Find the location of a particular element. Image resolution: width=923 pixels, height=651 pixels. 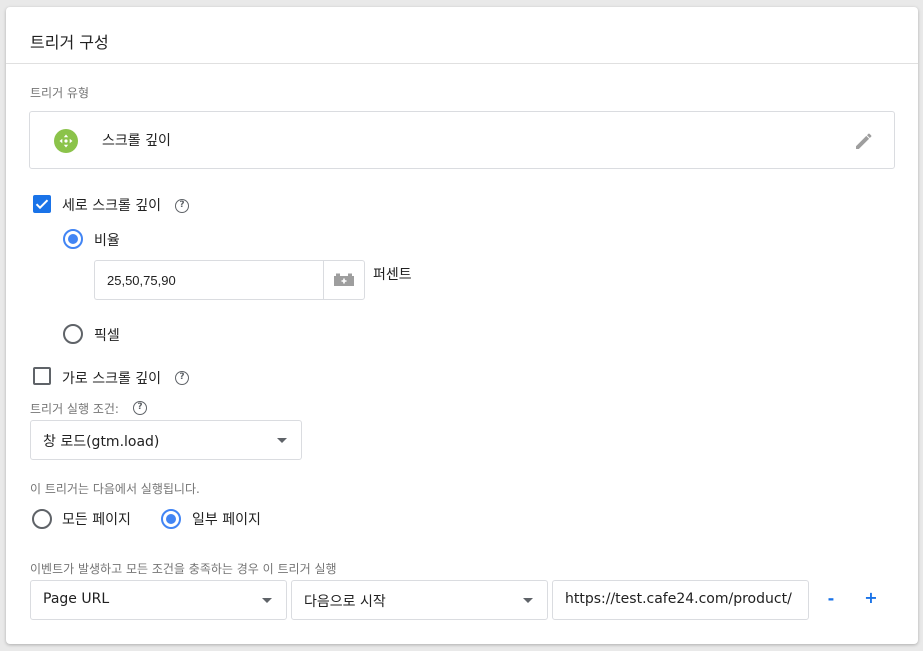

fire-on-label: 트리거 실행 조건: is located at coordinates (74, 409).